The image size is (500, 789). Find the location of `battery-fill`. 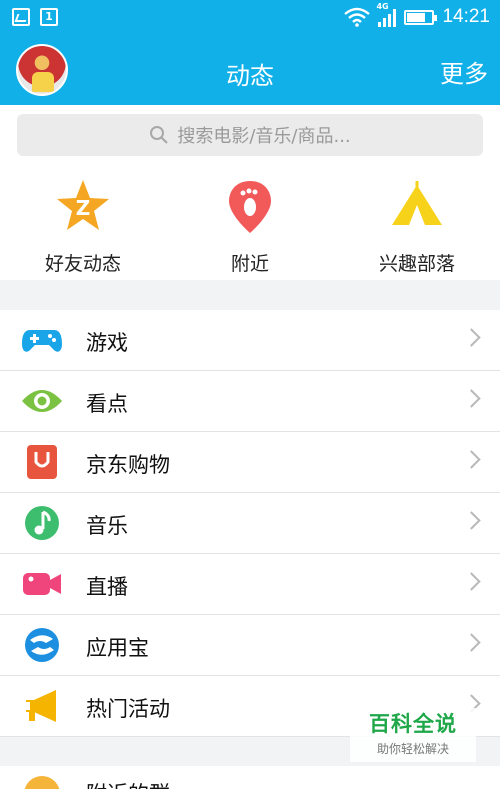

battery-fill is located at coordinates (416, 17).